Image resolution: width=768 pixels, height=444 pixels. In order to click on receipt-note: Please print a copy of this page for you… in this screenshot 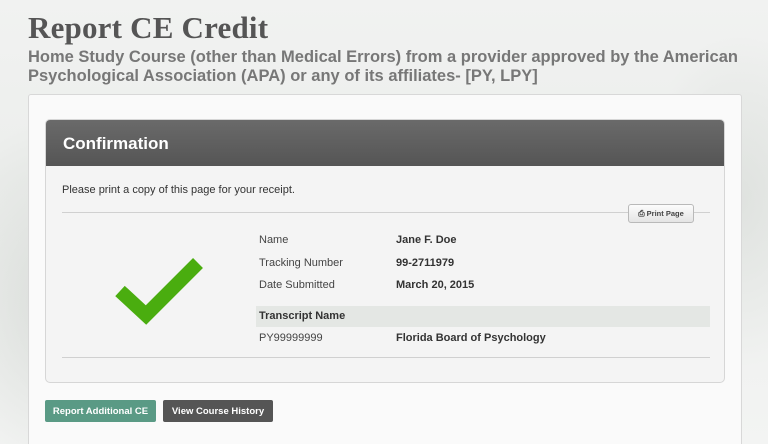, I will do `click(178, 190)`.